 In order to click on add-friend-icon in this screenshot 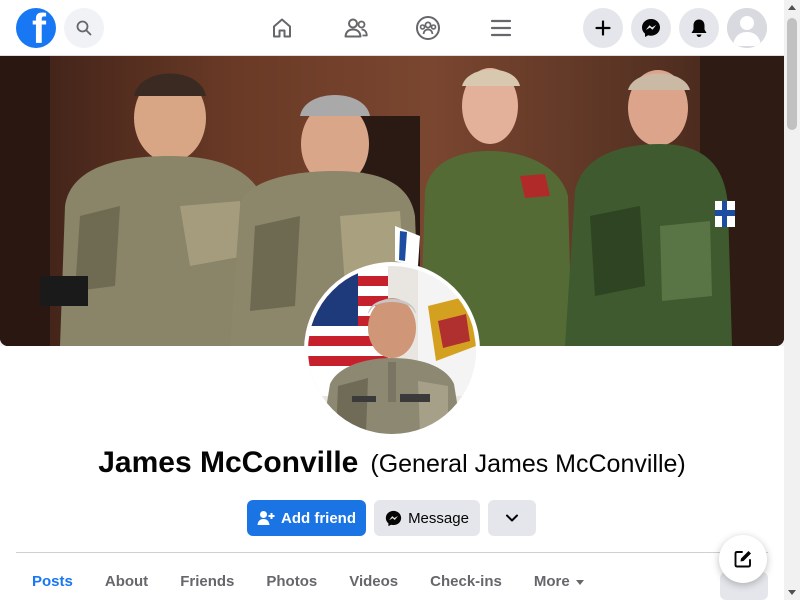, I will do `click(266, 518)`.